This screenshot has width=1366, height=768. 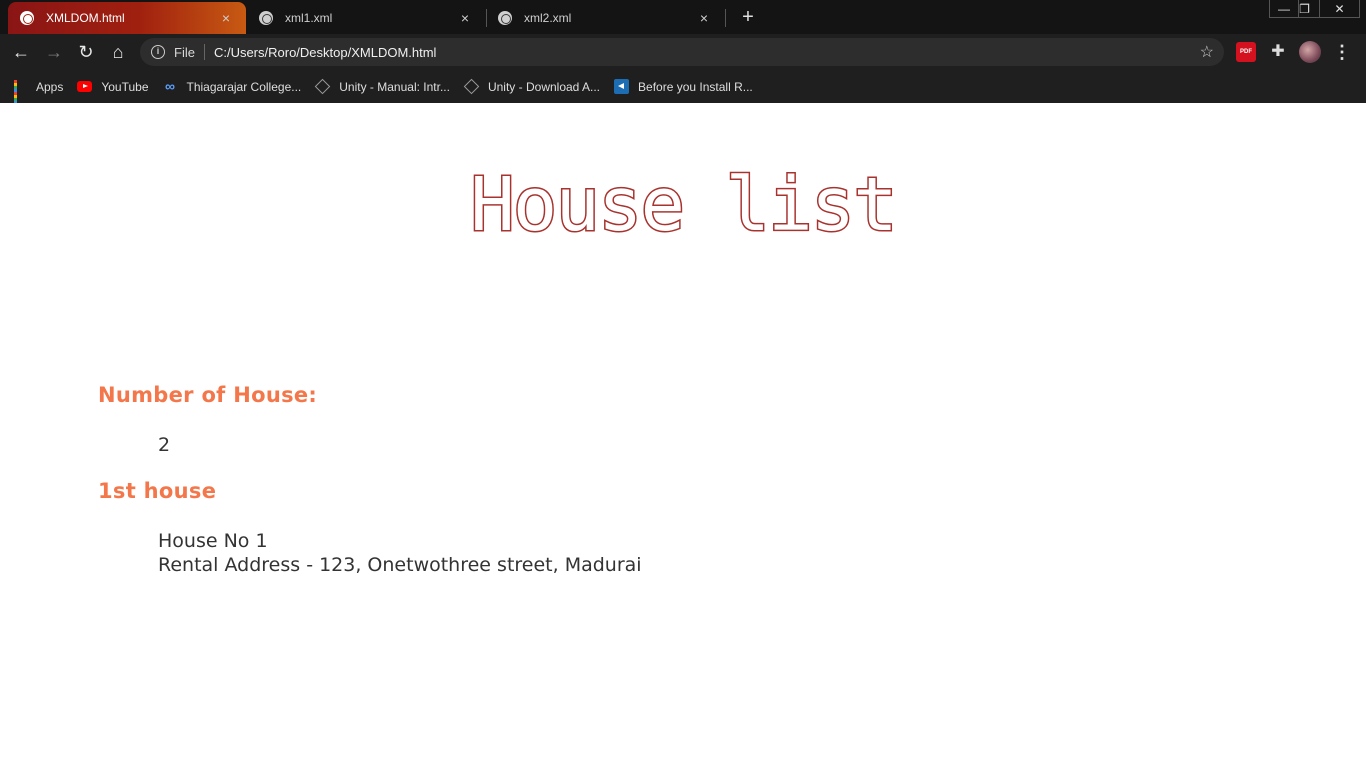 What do you see at coordinates (86, 52) in the screenshot?
I see `reload-button: ↻` at bounding box center [86, 52].